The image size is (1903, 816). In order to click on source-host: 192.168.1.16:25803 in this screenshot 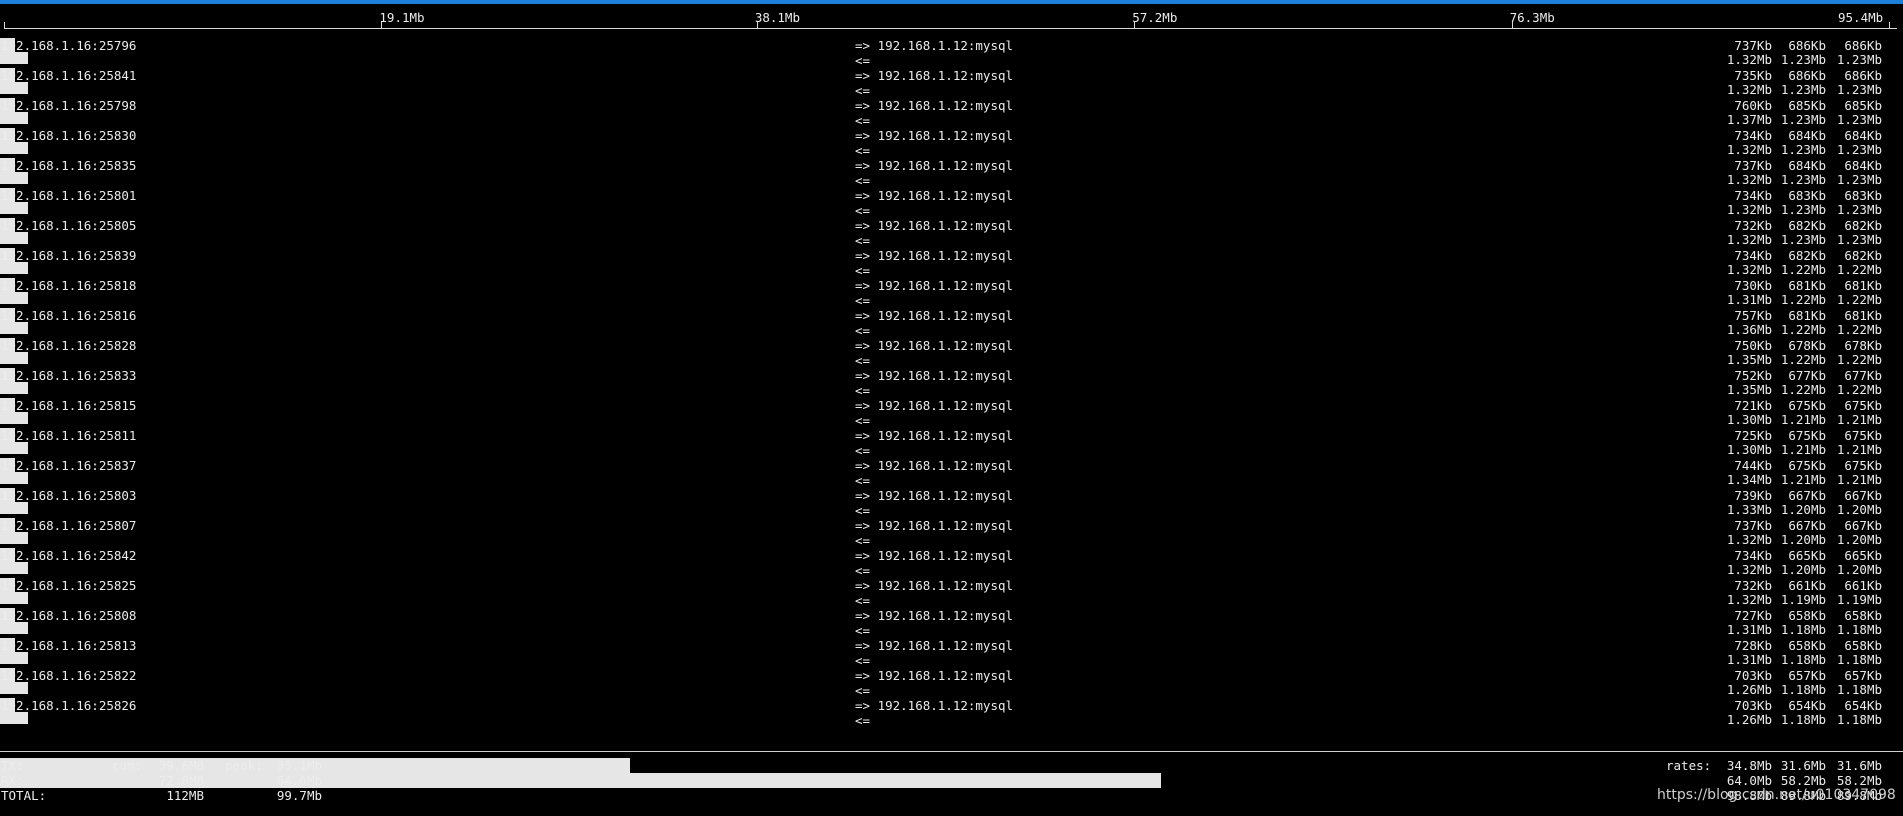, I will do `click(68, 495)`.